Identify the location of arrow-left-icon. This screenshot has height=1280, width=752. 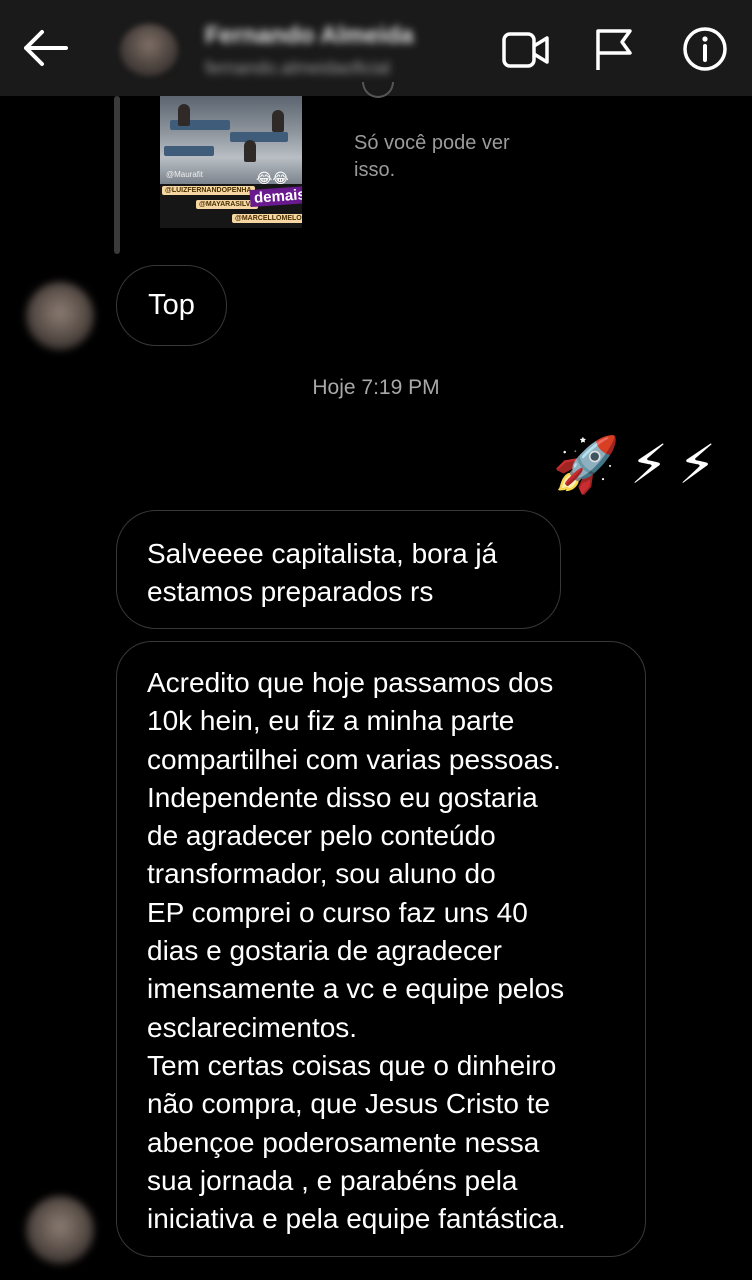
(46, 48).